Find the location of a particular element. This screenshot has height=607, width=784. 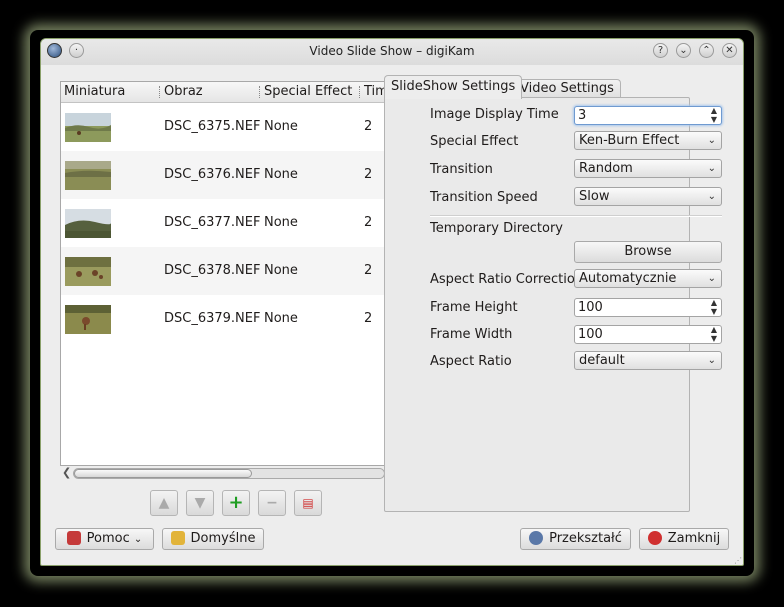

move-down-icon: ▼ is located at coordinates (200, 503).